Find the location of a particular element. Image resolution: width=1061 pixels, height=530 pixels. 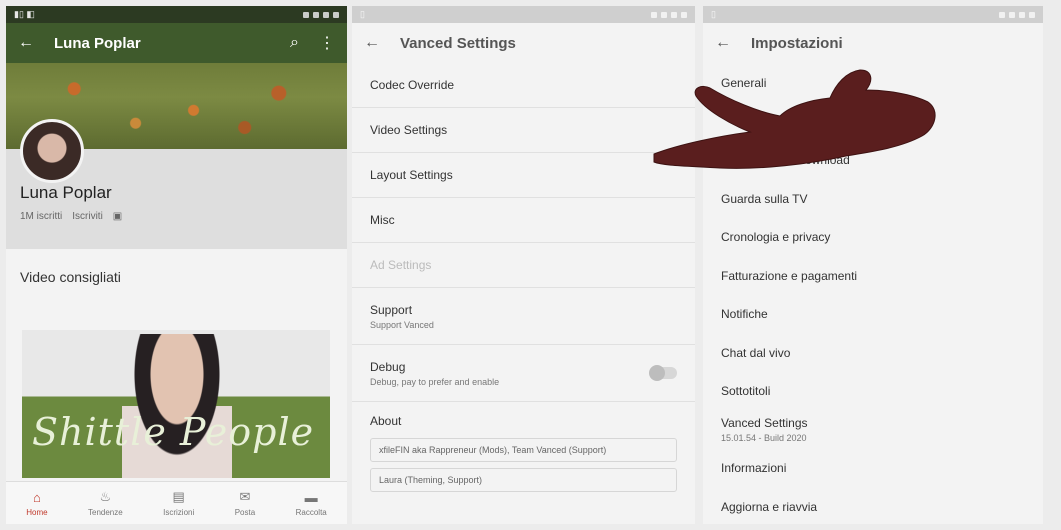

impostazioni-title: Impostazioni is located at coordinates (797, 43).